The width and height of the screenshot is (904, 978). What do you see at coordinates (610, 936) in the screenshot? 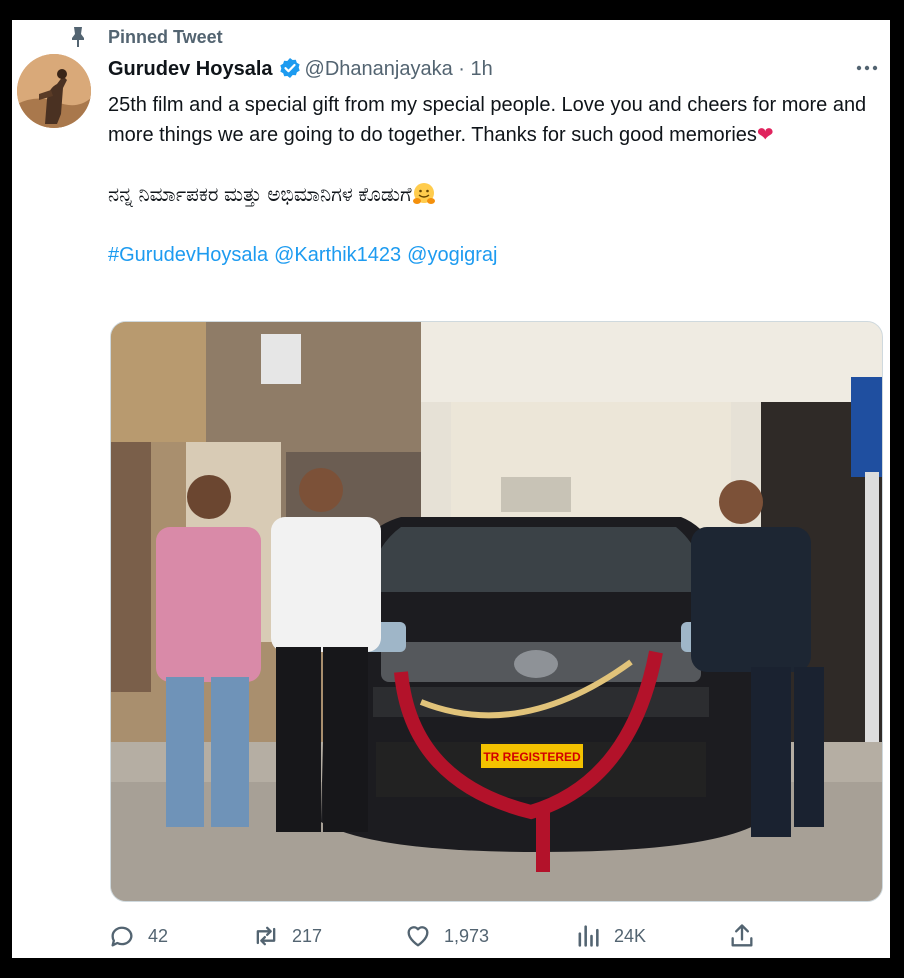
I see `views-button: 24K` at bounding box center [610, 936].